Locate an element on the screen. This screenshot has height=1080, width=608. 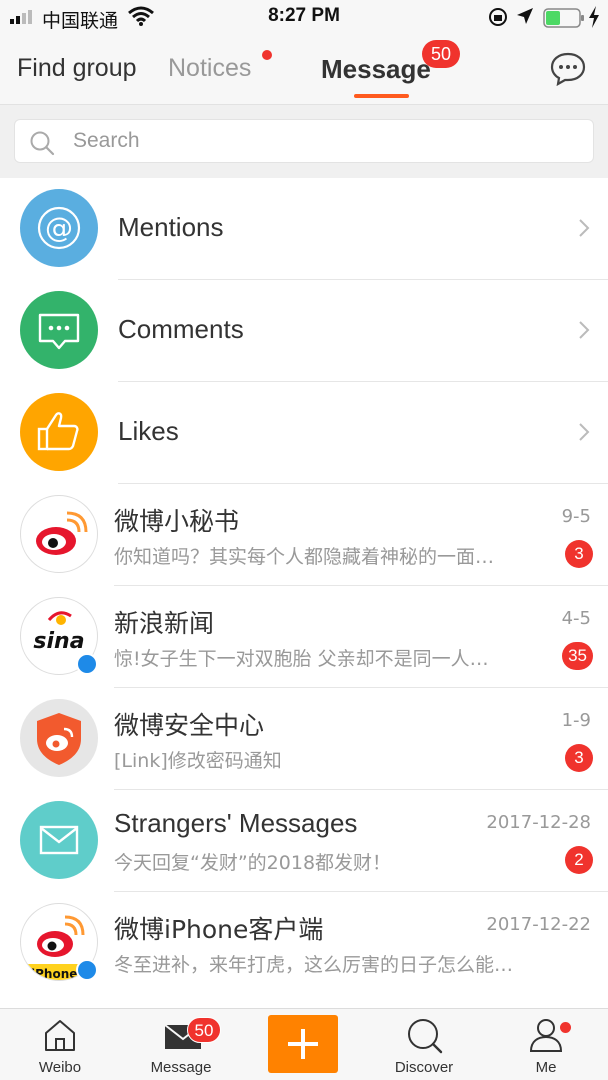
sina-logo-text: sina is located at coordinates (58, 641).